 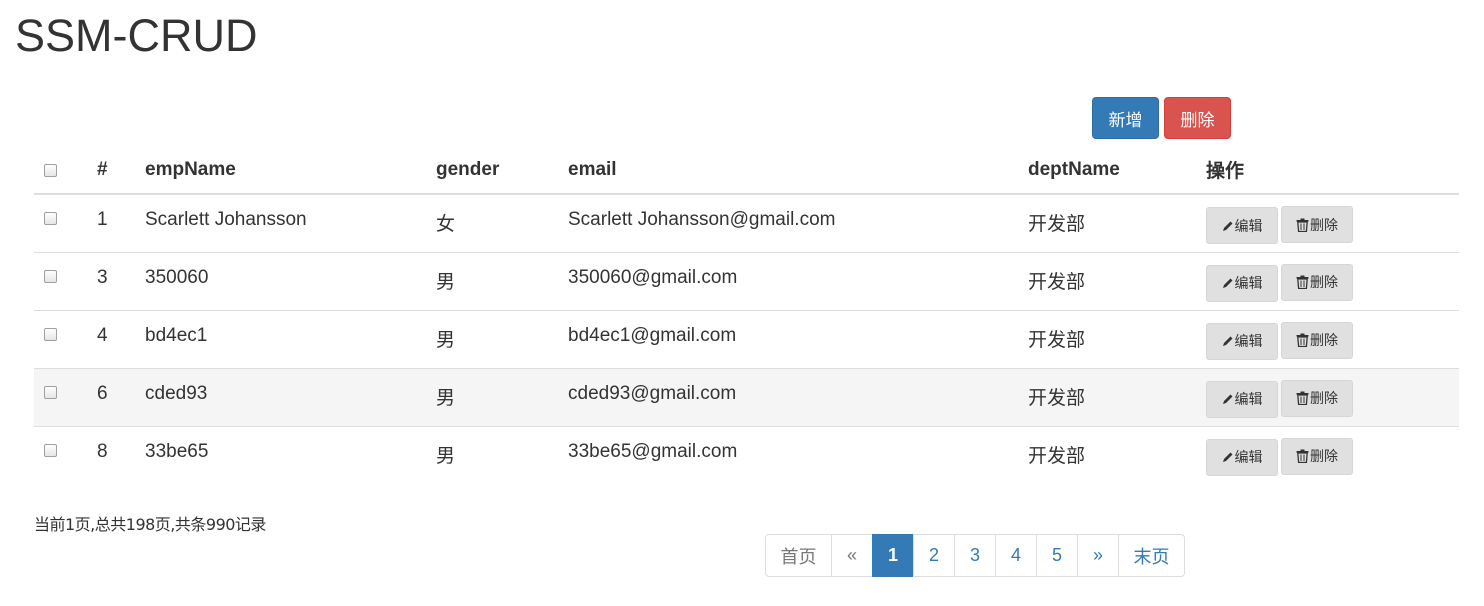 I want to click on cell-empname: cded93, so click(x=290, y=396).